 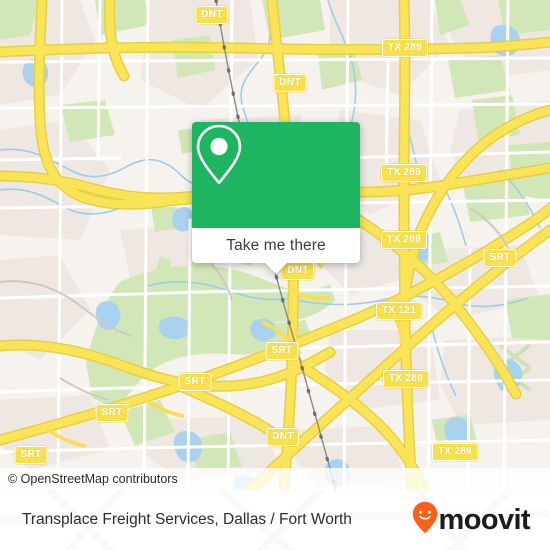 I want to click on take-me-there-button: Take me there, so click(x=276, y=245).